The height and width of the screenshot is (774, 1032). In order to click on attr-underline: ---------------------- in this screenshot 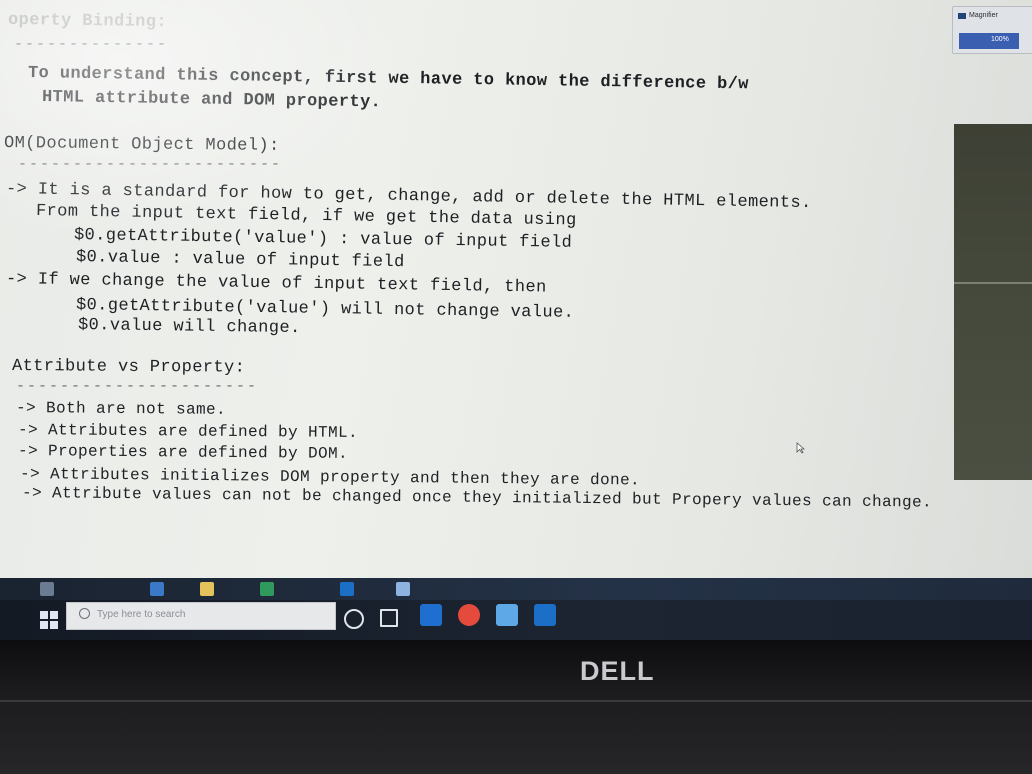, I will do `click(137, 386)`.